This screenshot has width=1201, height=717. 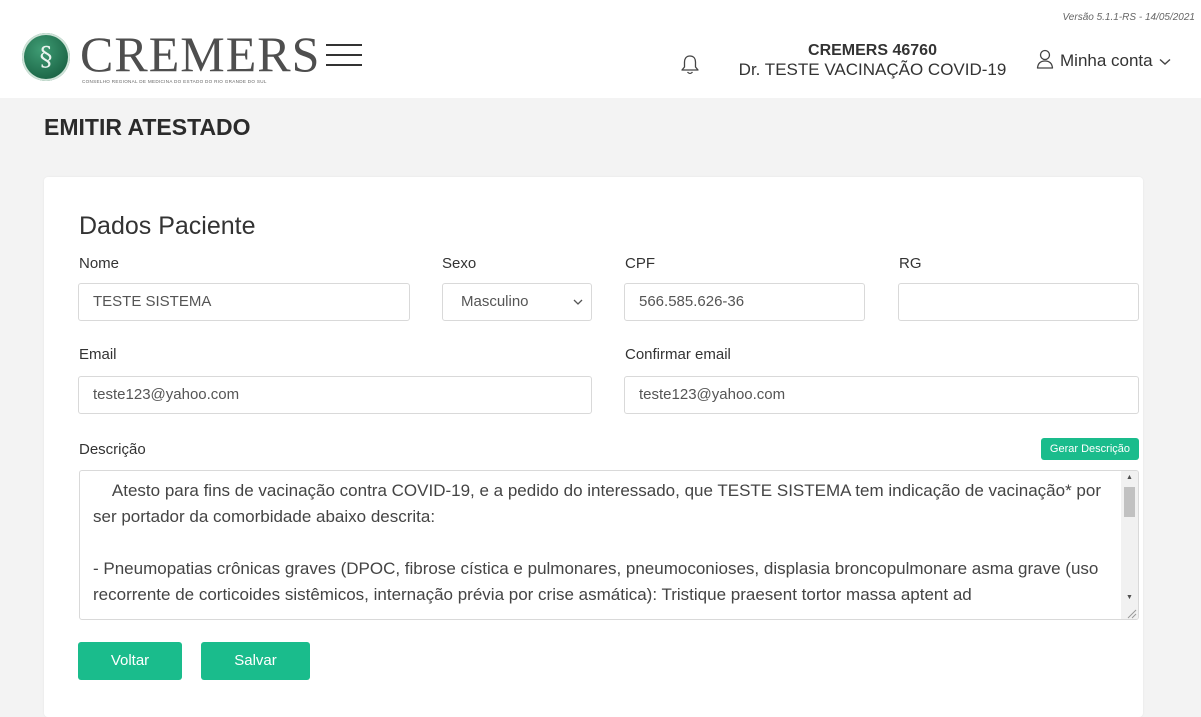 What do you see at coordinates (1129, 545) in the screenshot?
I see `textarea-scrollbar: ▲ ▼` at bounding box center [1129, 545].